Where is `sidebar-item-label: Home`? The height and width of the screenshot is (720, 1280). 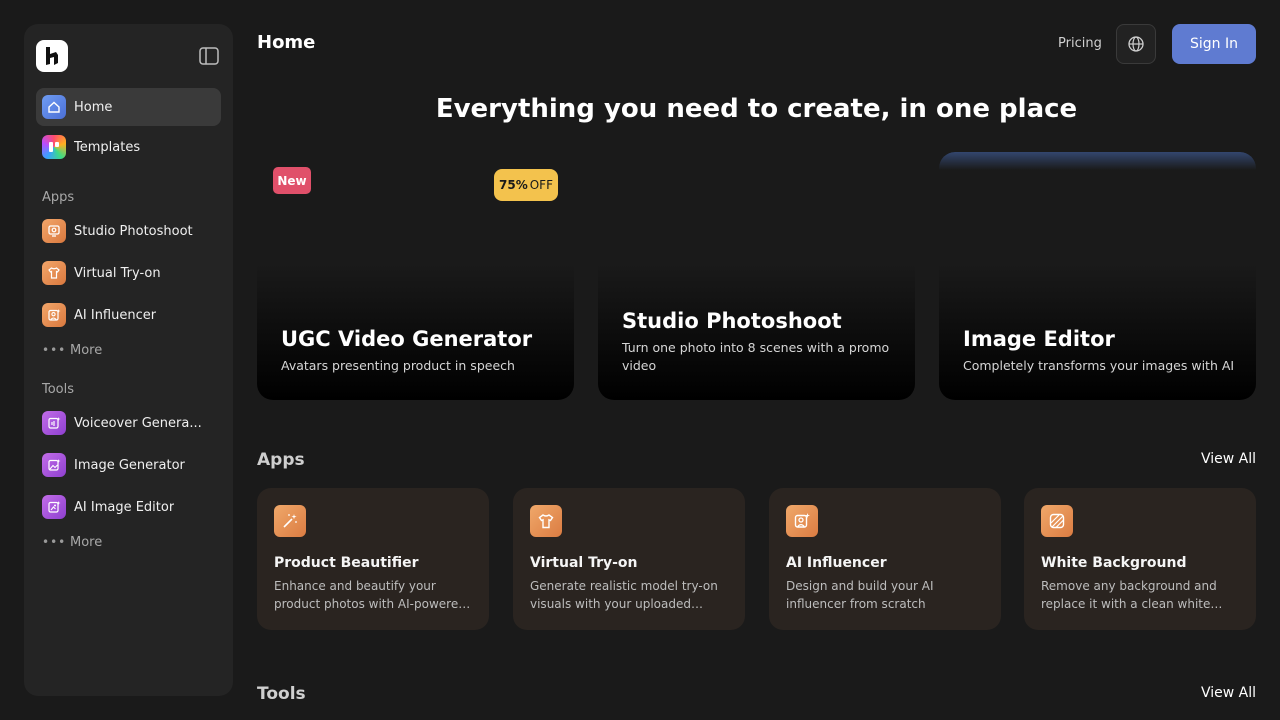 sidebar-item-label: Home is located at coordinates (93, 107).